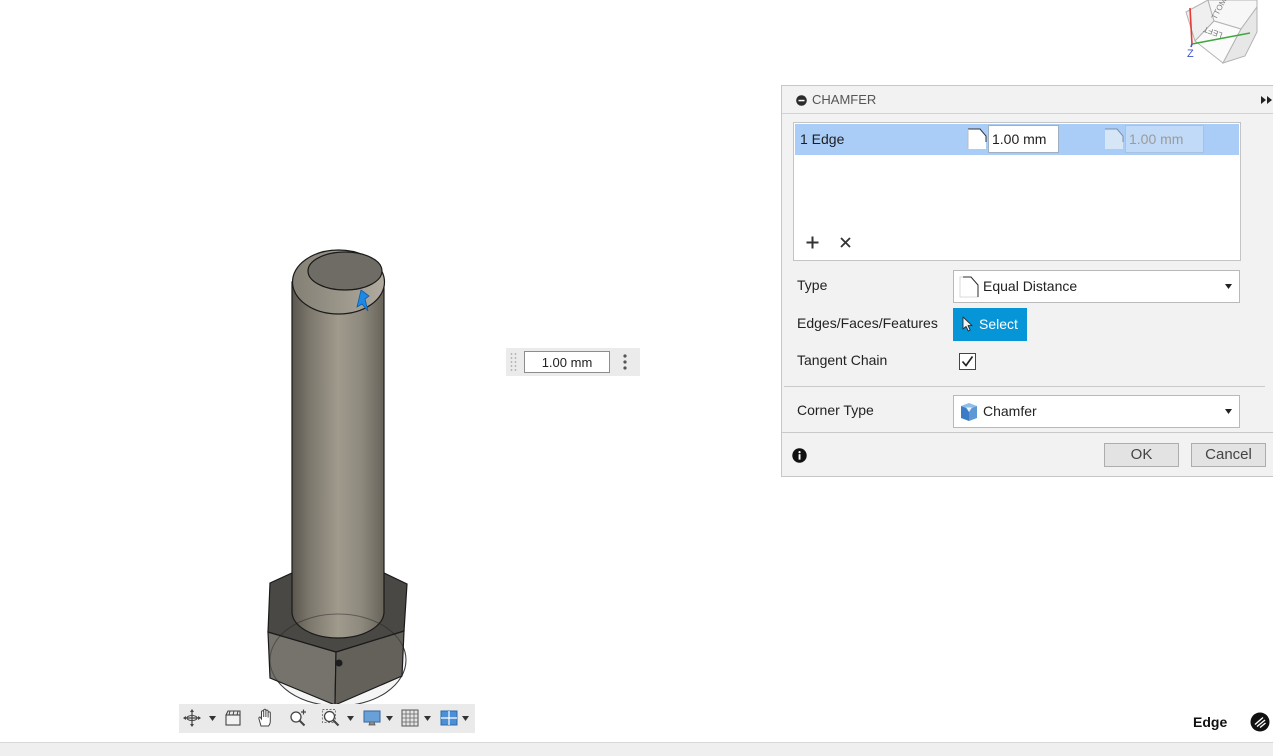 Image resolution: width=1273 pixels, height=756 pixels. What do you see at coordinates (1023, 139) in the screenshot?
I see `distance-input` at bounding box center [1023, 139].